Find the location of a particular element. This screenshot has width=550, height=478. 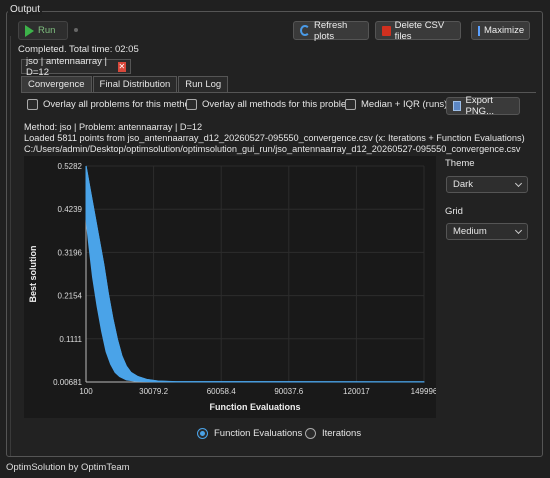

tab-bar: Convergence Final Distribution Run Log is located at coordinates (125, 84).